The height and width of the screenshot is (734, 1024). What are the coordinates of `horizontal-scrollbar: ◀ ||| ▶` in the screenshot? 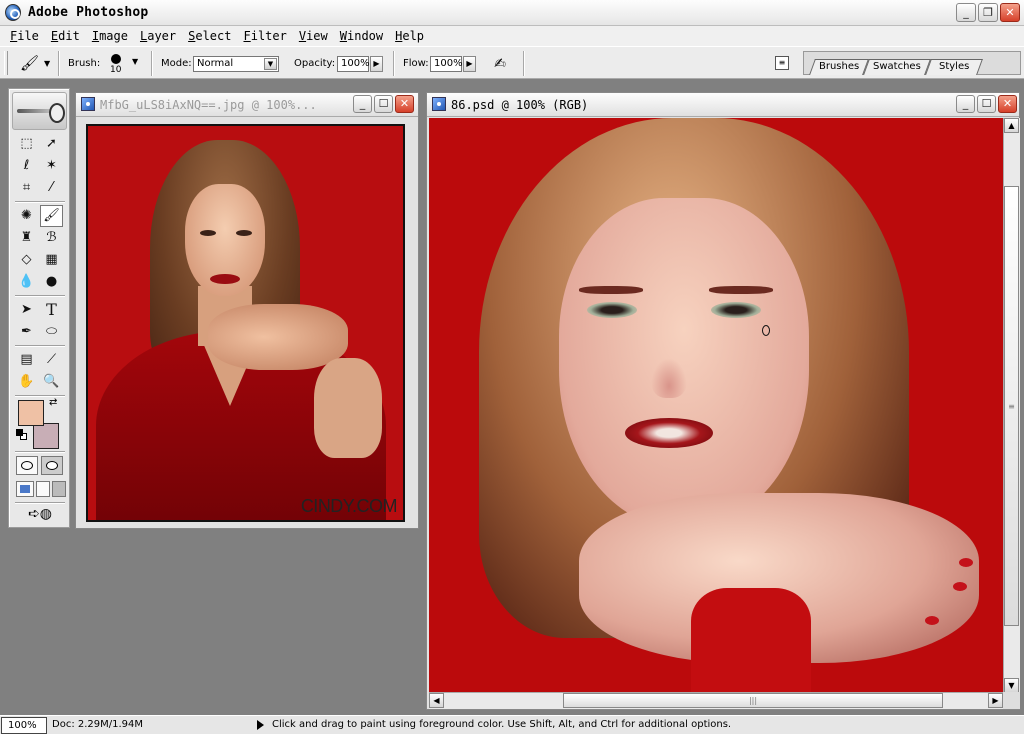 It's located at (716, 700).